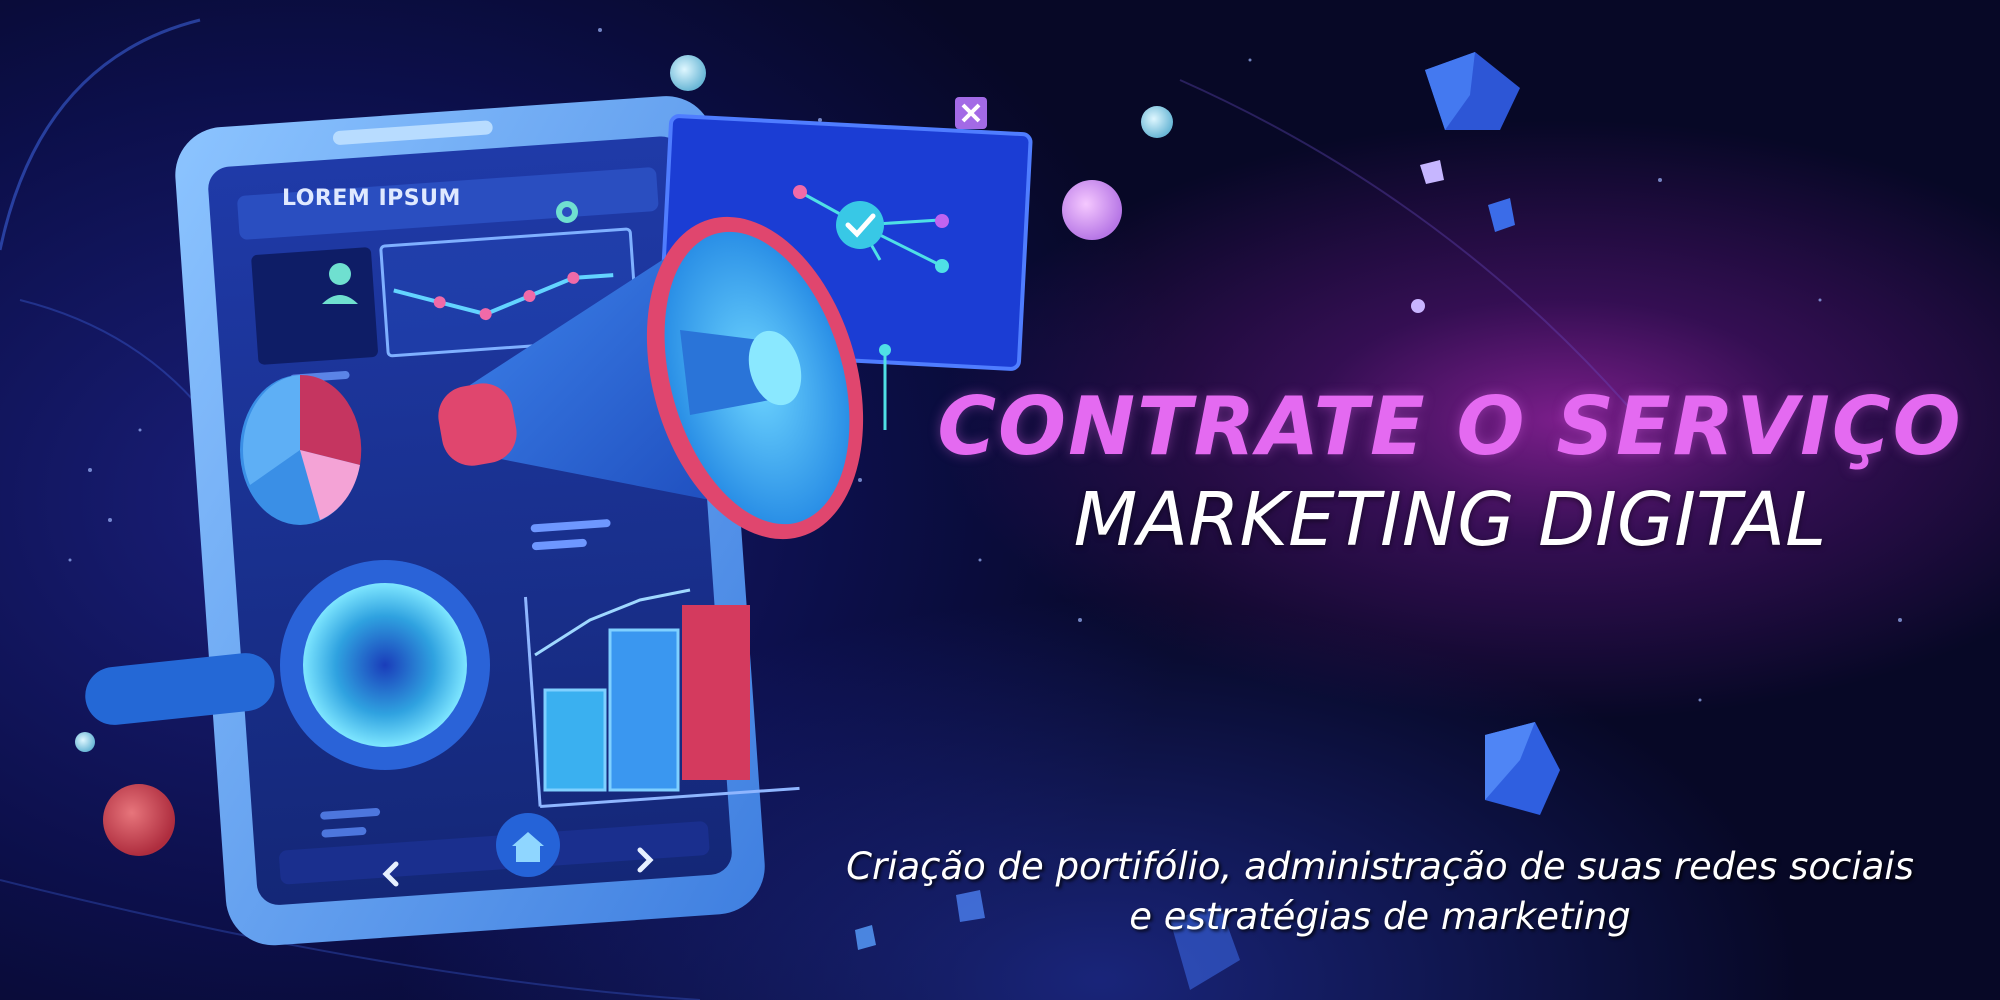  Describe the element at coordinates (567, 212) in the screenshot. I see `gear-icon` at that location.